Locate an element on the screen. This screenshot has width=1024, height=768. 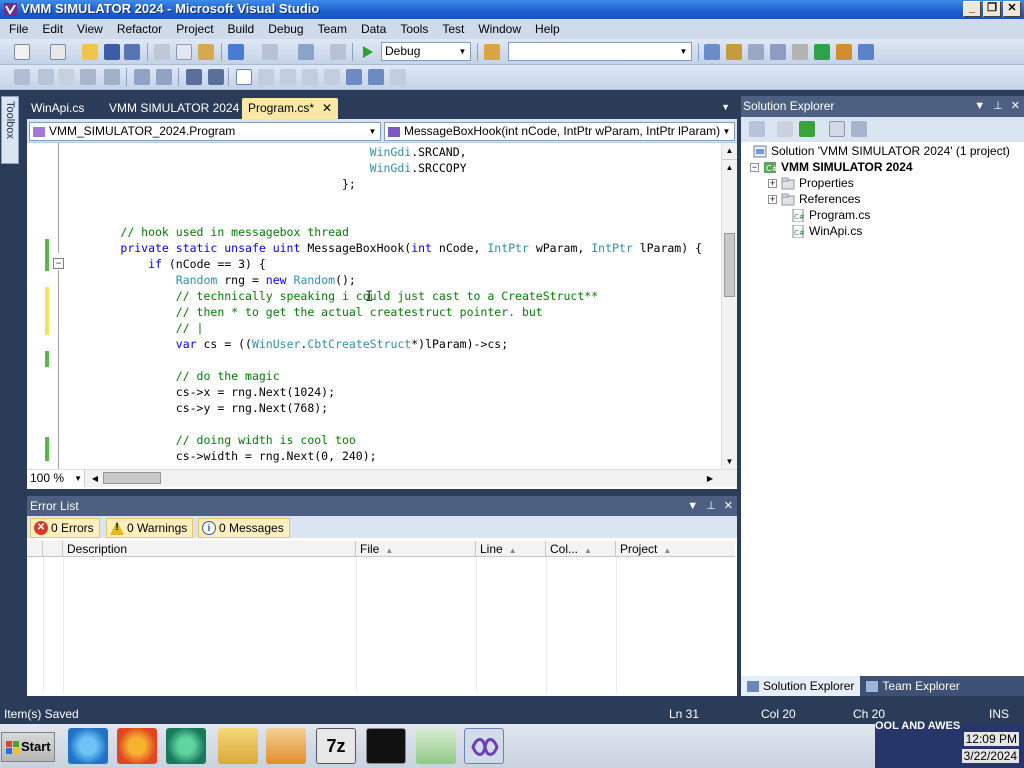
tree-item-references: + References is located at coordinates (814, 199).